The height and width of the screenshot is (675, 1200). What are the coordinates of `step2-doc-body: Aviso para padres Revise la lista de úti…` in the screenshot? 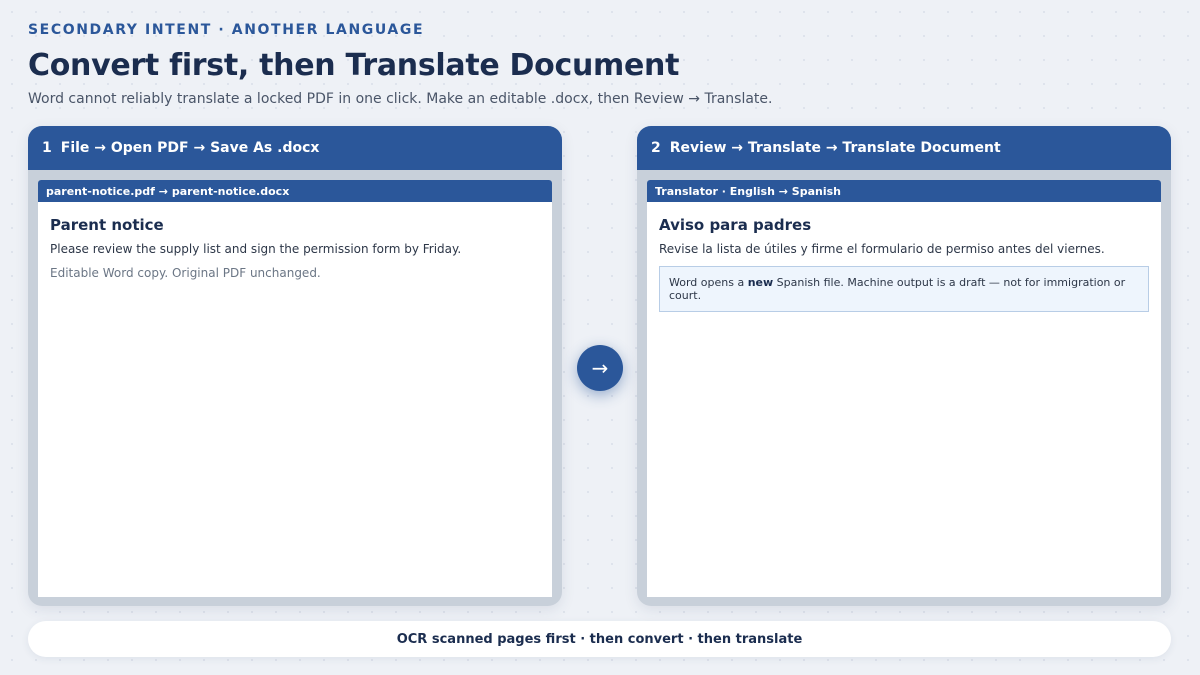 It's located at (904, 264).